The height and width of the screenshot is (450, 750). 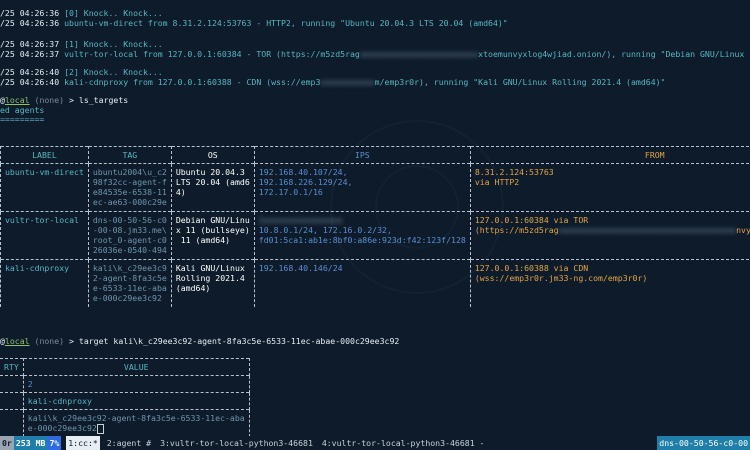 What do you see at coordinates (22, 119) in the screenshot?
I see `heading-underline: =========` at bounding box center [22, 119].